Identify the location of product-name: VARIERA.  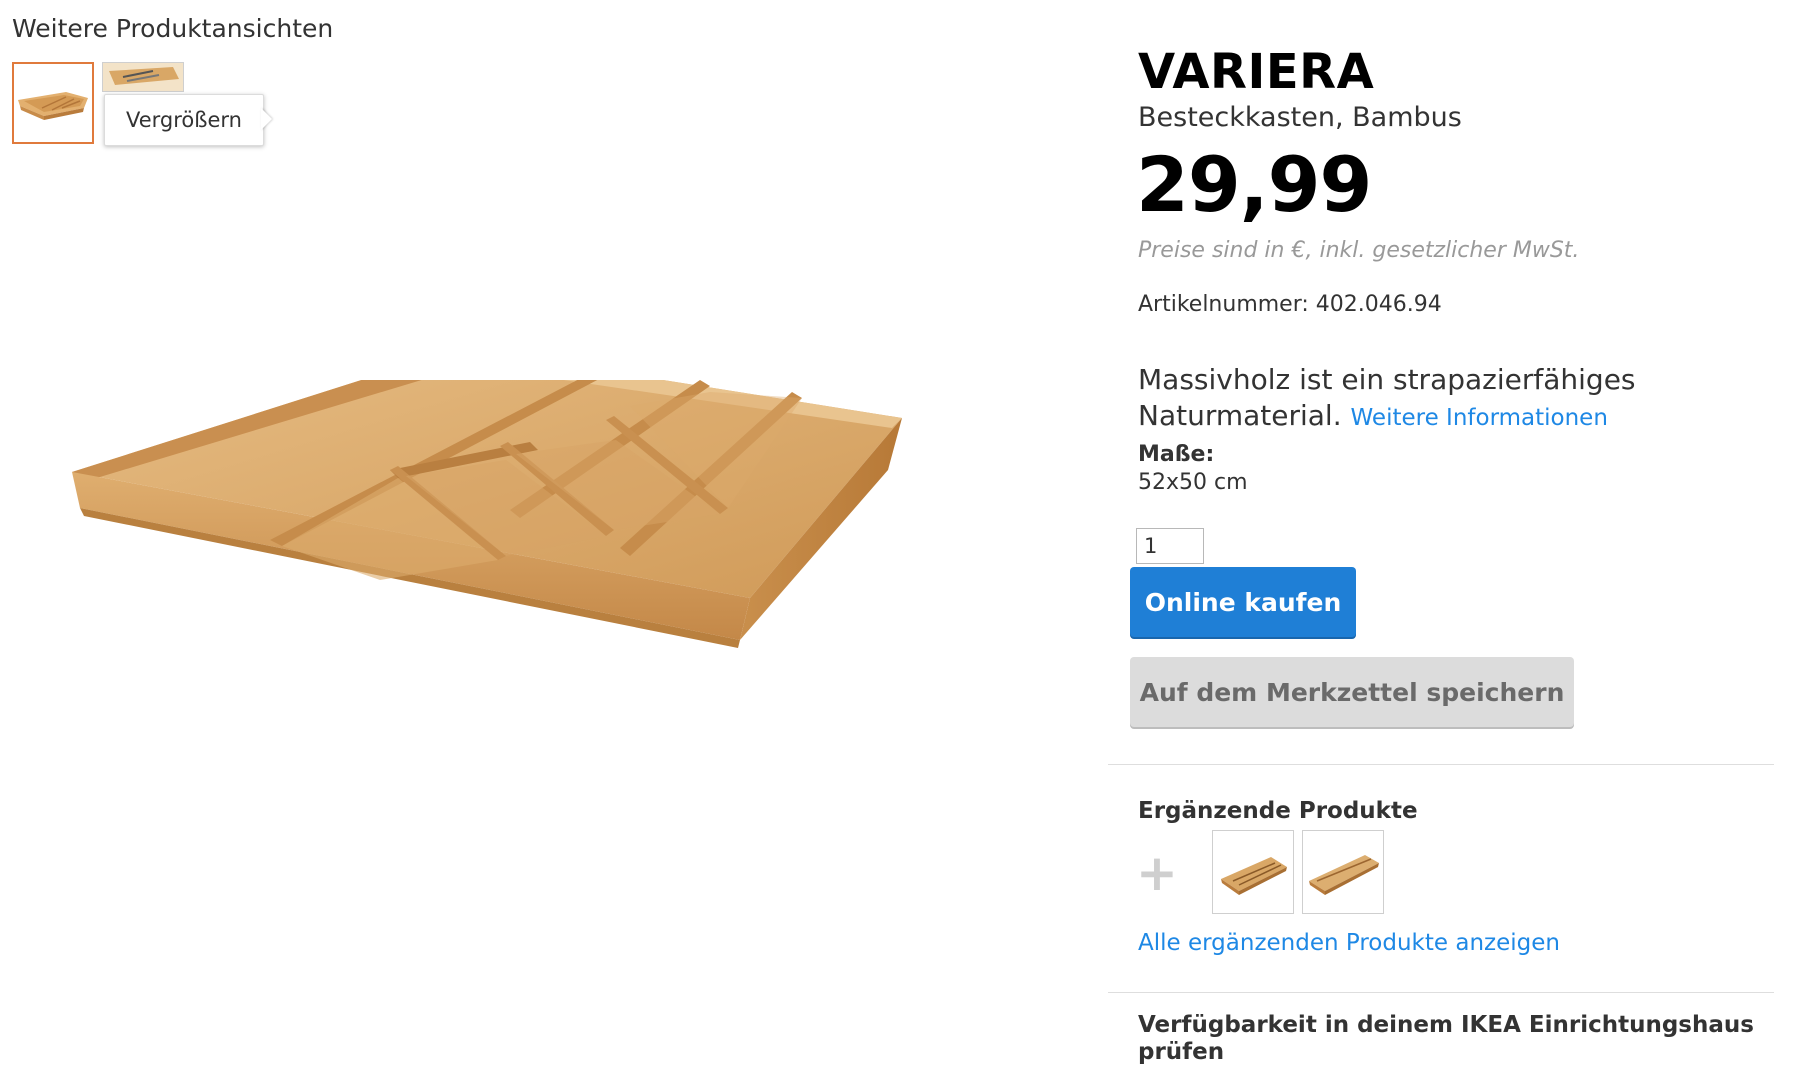
(1256, 72).